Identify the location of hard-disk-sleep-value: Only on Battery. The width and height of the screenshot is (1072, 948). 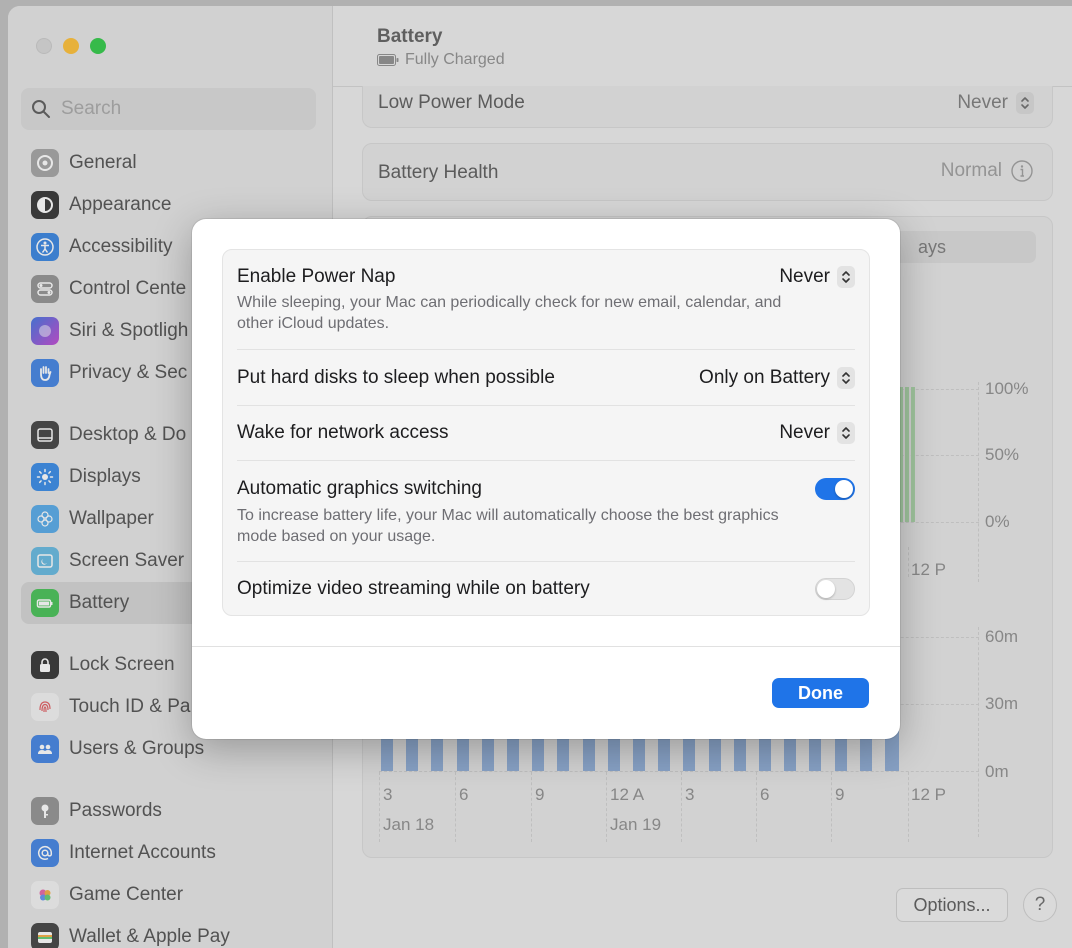
(764, 377).